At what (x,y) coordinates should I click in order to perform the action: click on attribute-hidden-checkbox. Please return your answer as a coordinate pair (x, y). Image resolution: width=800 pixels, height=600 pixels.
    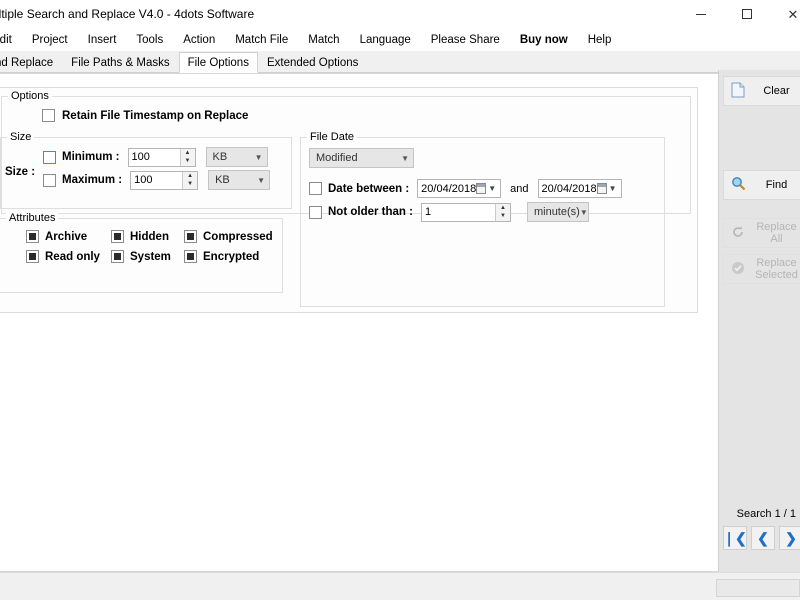
    Looking at the image, I should click on (117, 236).